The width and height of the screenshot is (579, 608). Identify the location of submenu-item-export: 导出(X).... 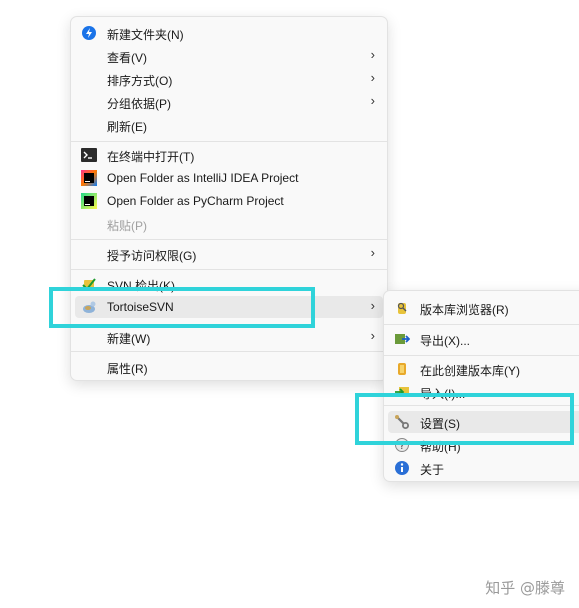
(483, 339).